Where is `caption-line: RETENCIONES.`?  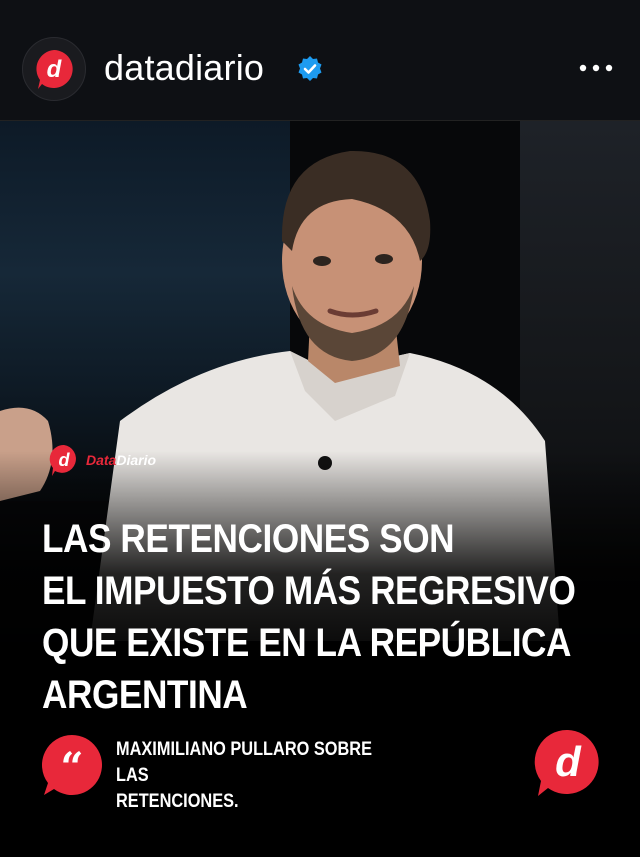
caption-line: RETENCIONES. is located at coordinates (177, 801).